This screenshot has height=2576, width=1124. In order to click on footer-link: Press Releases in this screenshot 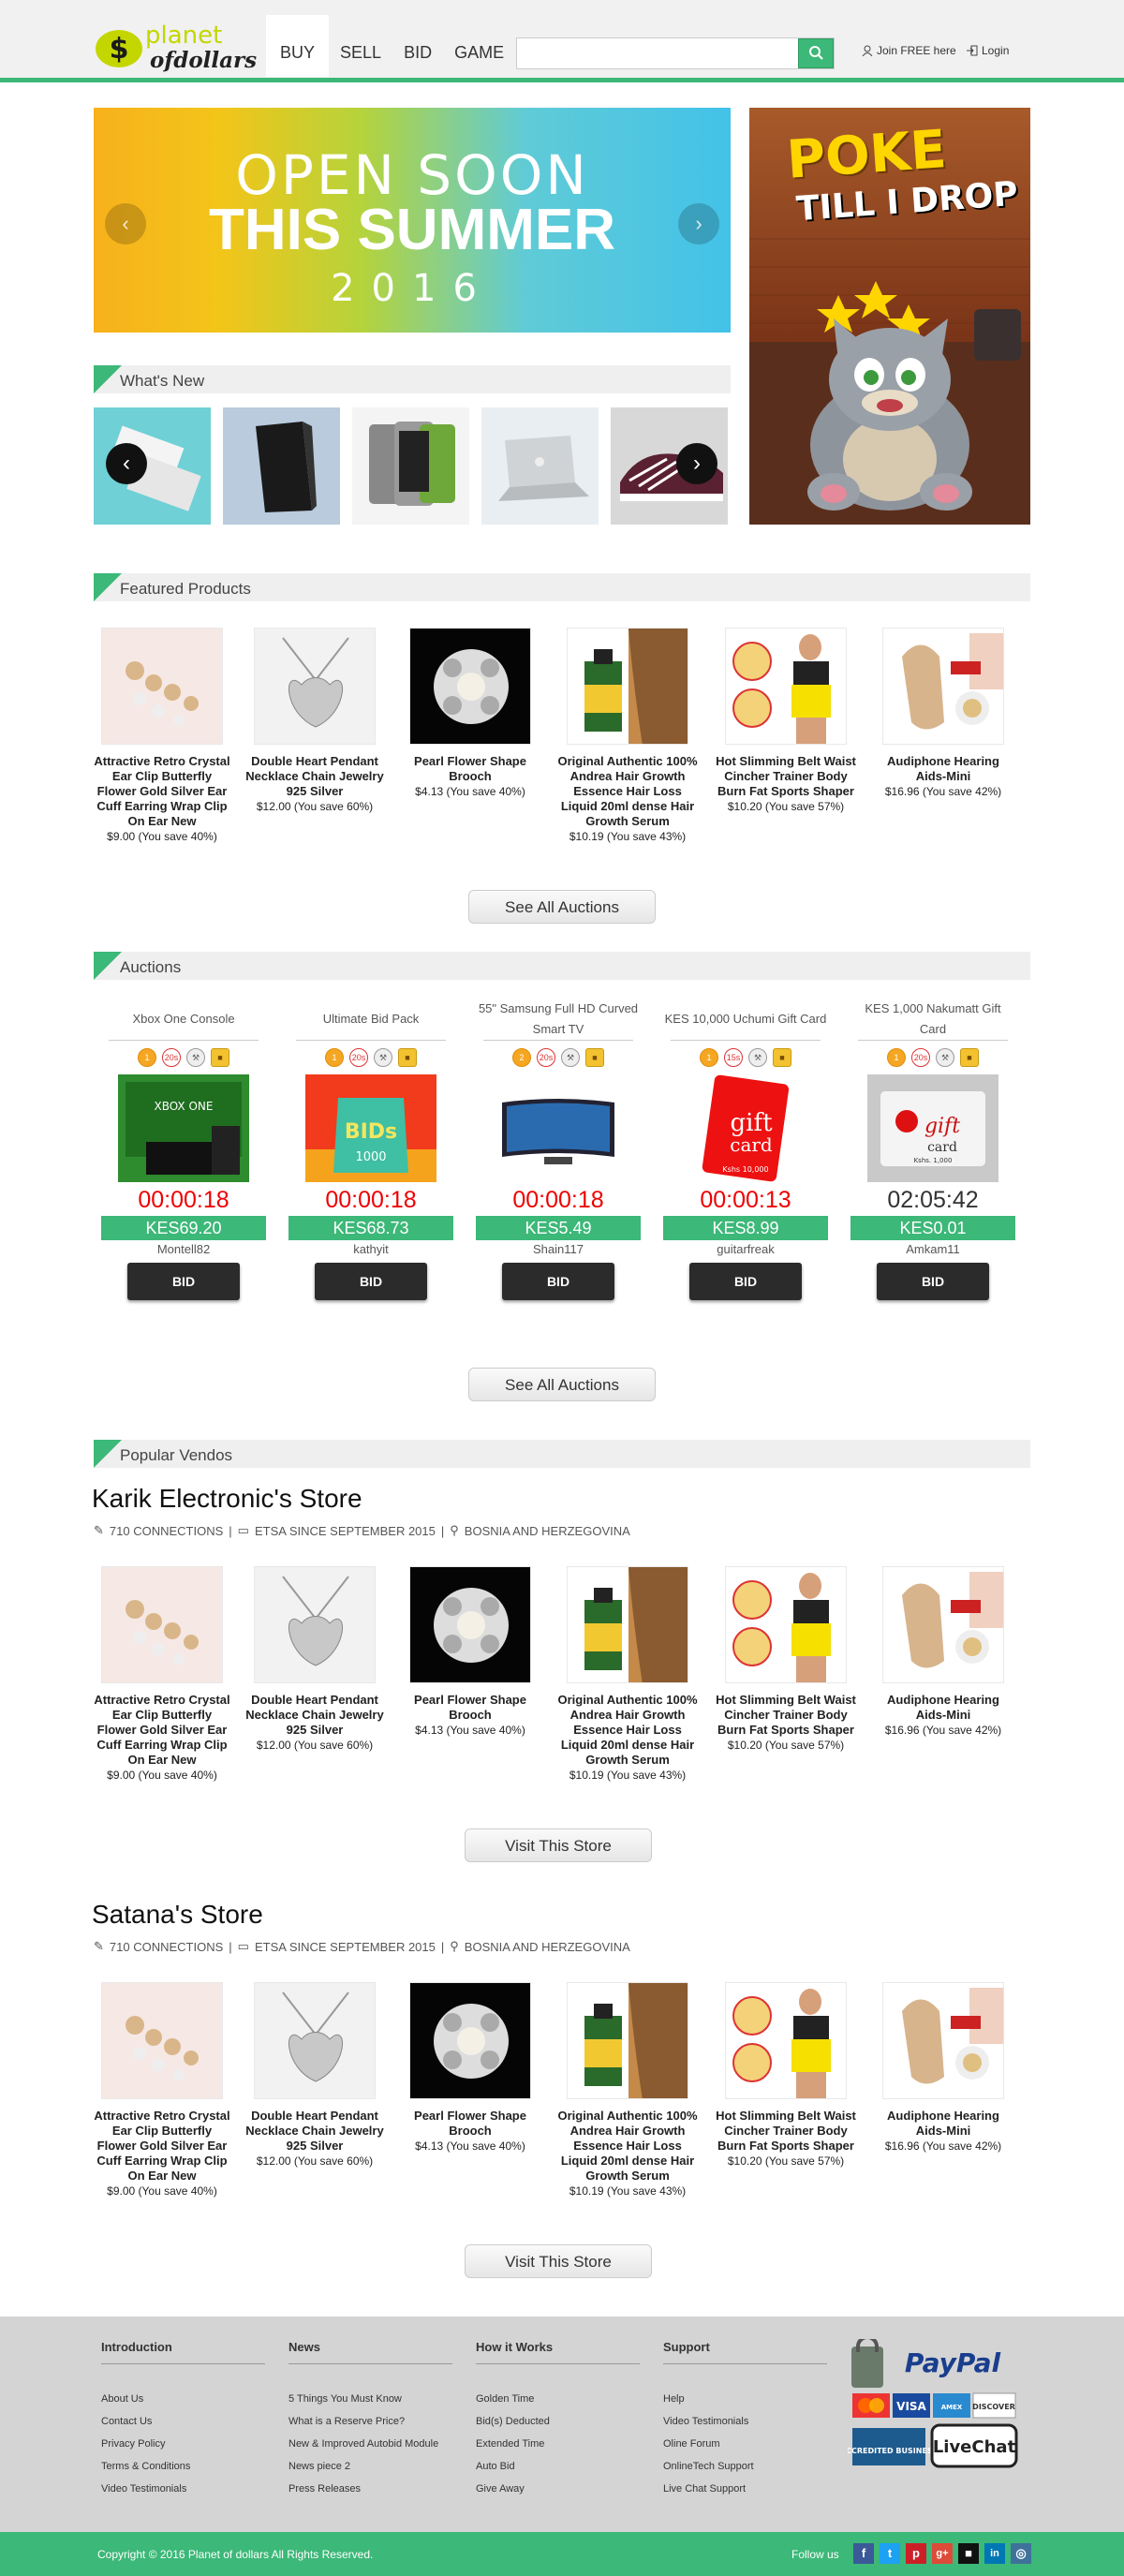, I will do `click(370, 2489)`.